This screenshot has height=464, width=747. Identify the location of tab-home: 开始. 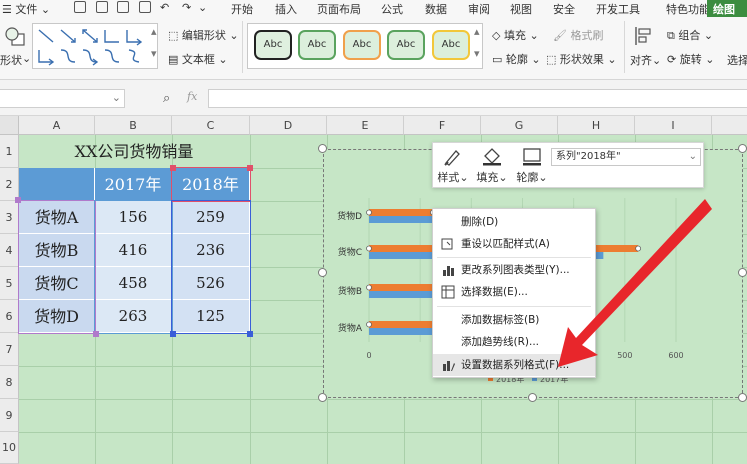
(242, 9).